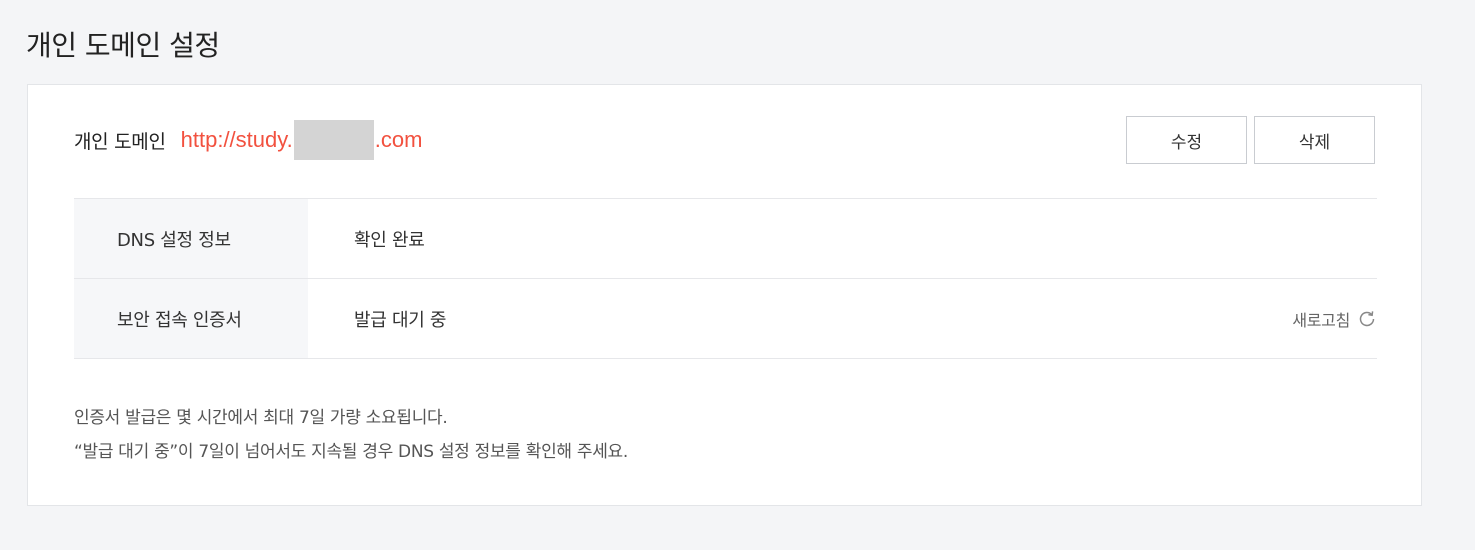 The height and width of the screenshot is (550, 1475). I want to click on domain-row: 개인 도메인 http://study. .com 수정 삭제, so click(724, 140).